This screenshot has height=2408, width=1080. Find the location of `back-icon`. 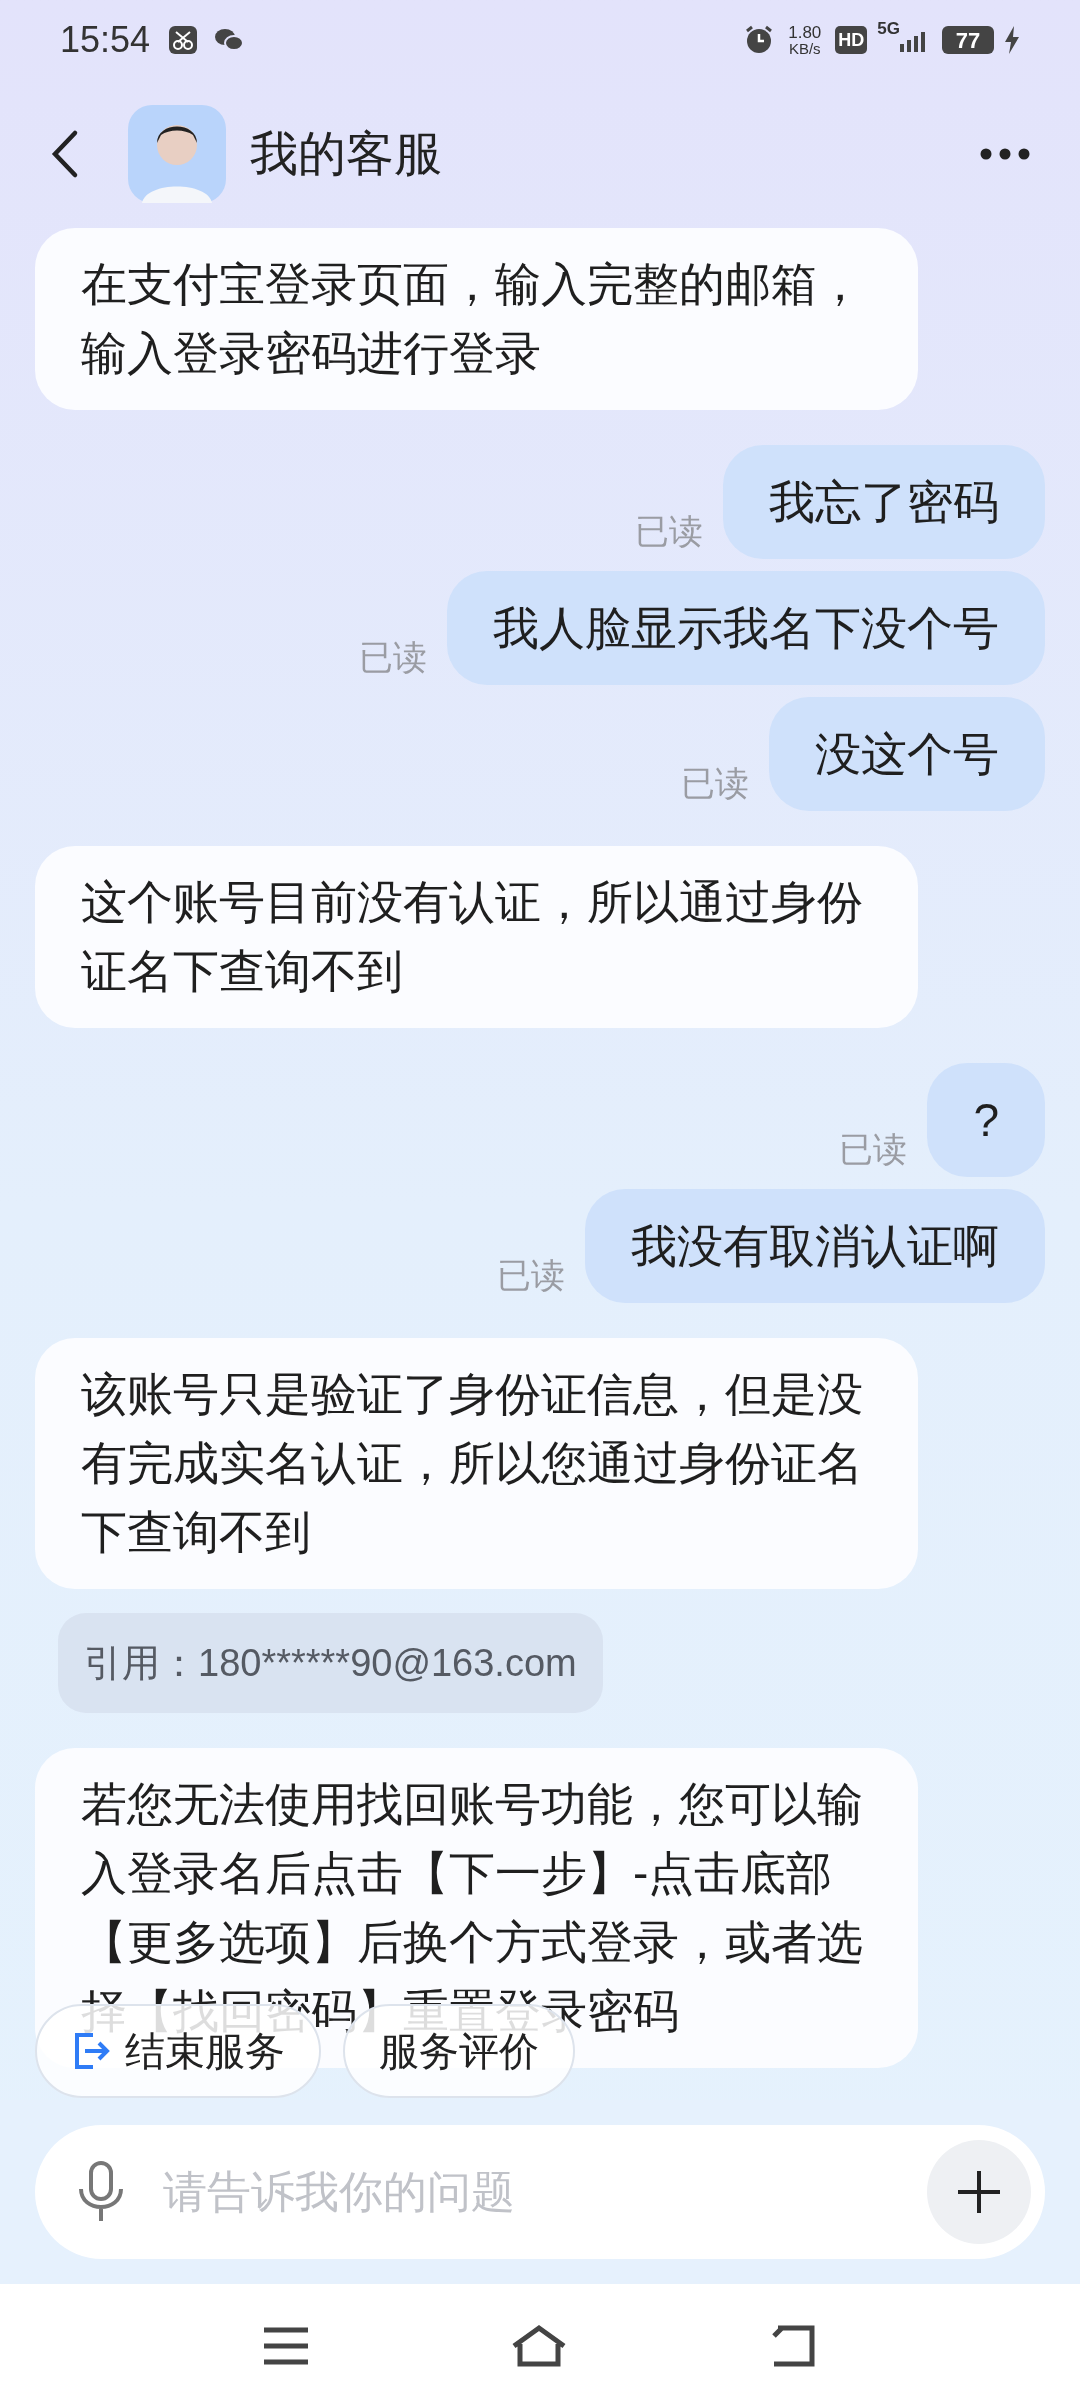

back-icon is located at coordinates (65, 154).